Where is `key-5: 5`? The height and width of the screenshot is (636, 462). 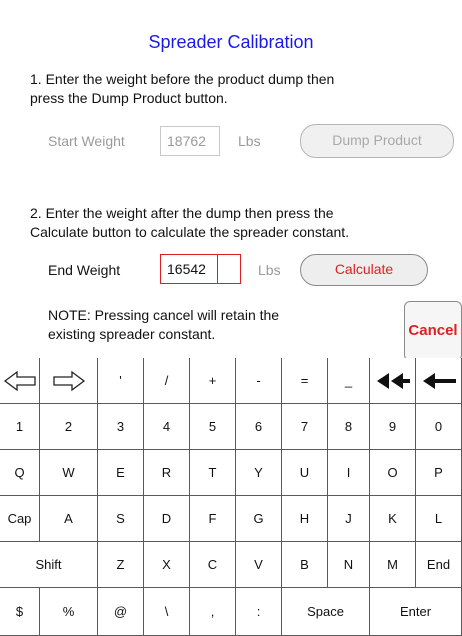 key-5: 5 is located at coordinates (213, 427).